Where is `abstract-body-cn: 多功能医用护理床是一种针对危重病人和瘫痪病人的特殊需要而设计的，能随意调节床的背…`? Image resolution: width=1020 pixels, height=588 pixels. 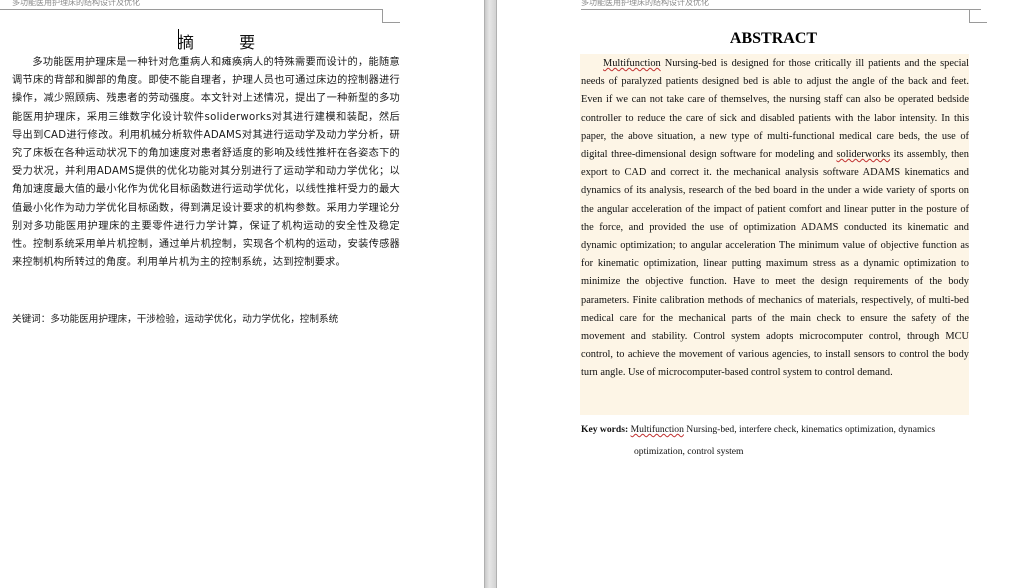 abstract-body-cn: 多功能医用护理床是一种针对危重病人和瘫痪病人的特殊需要而设计的，能随意调节床的背… is located at coordinates (206, 163).